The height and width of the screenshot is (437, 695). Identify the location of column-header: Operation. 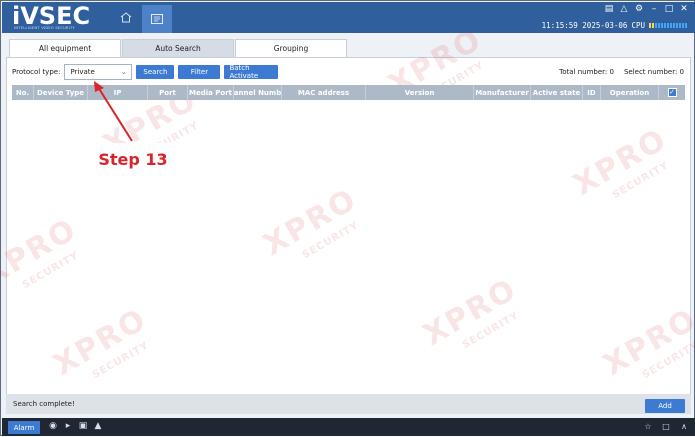
(630, 92).